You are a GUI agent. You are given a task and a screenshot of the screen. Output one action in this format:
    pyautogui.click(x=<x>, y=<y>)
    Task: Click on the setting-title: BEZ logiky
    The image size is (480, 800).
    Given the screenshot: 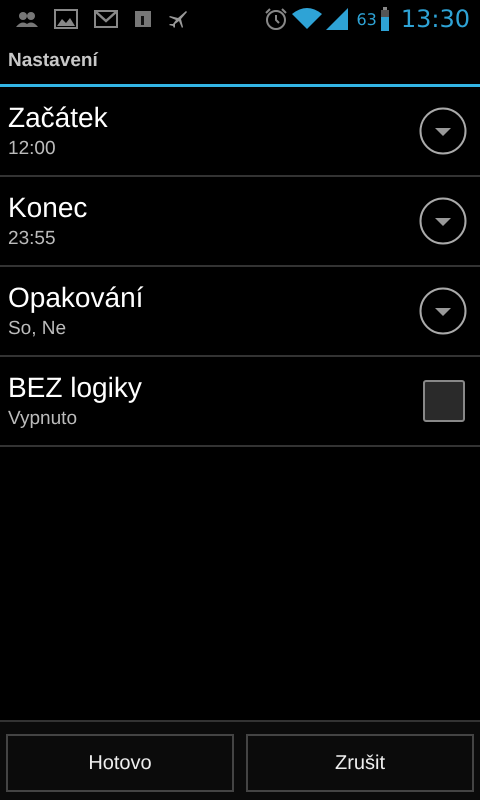 What is the action you would take?
    pyautogui.click(x=75, y=388)
    